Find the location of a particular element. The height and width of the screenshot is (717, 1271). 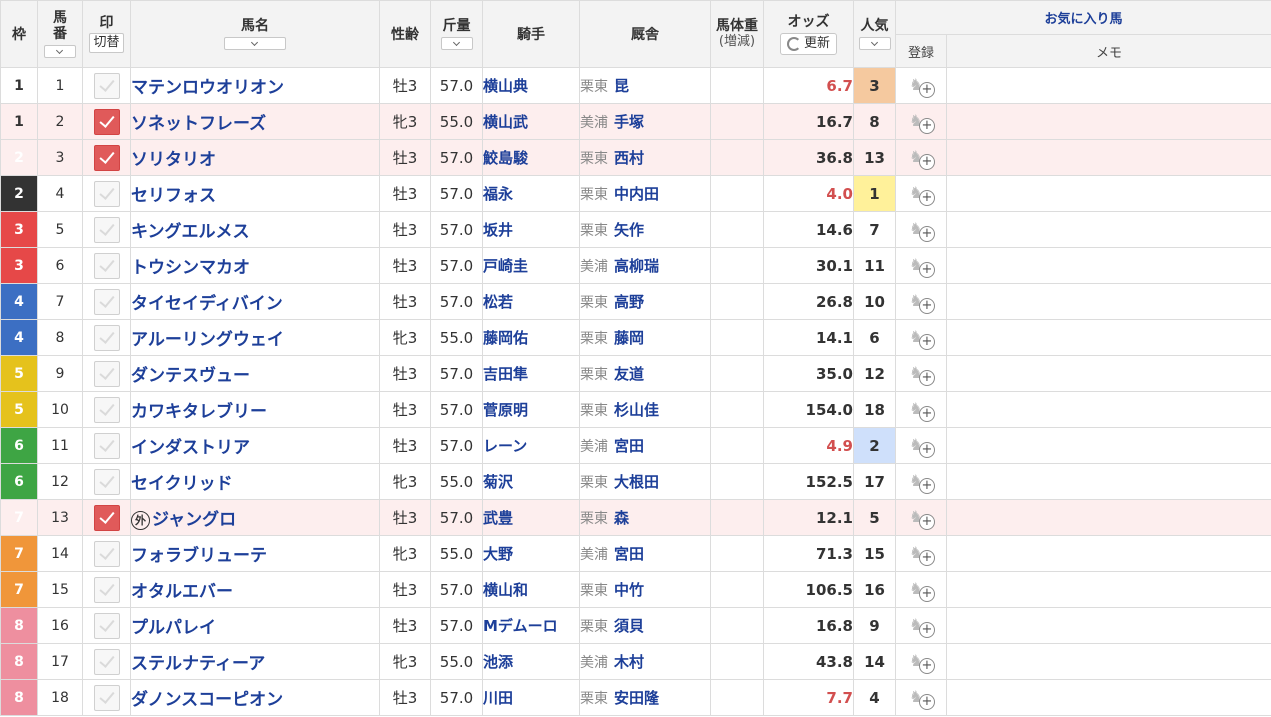

trainer-link: 友道 is located at coordinates (629, 374).